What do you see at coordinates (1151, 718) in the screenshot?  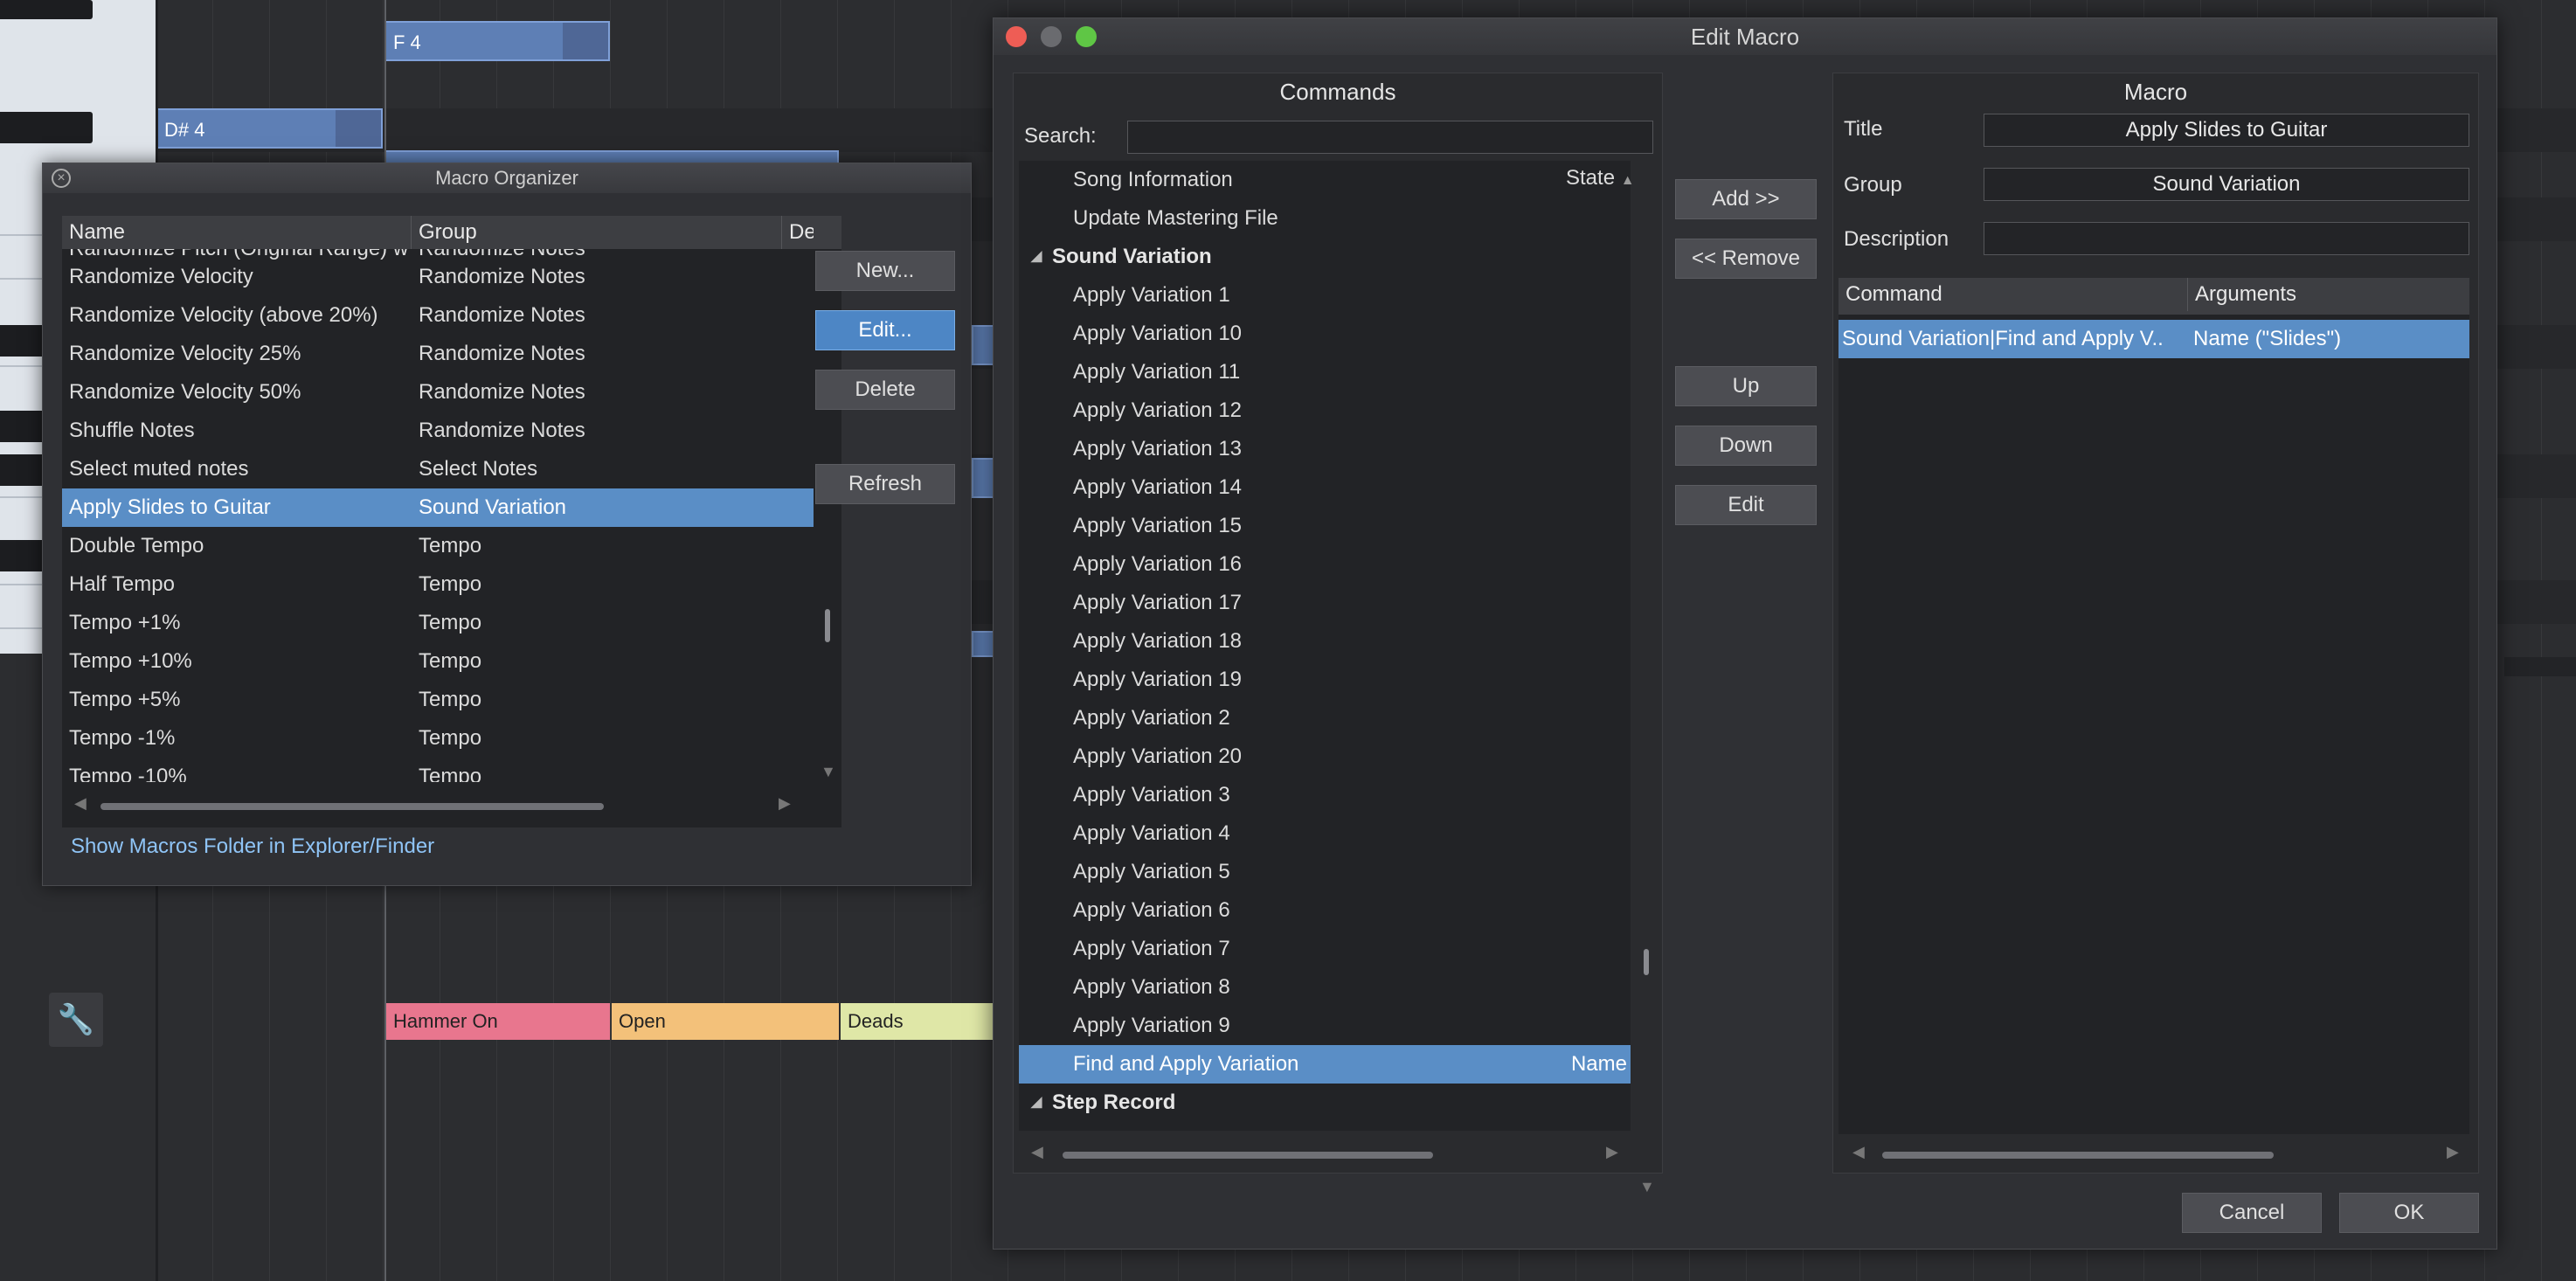 I see `tree-item-label: Apply Variation 2` at bounding box center [1151, 718].